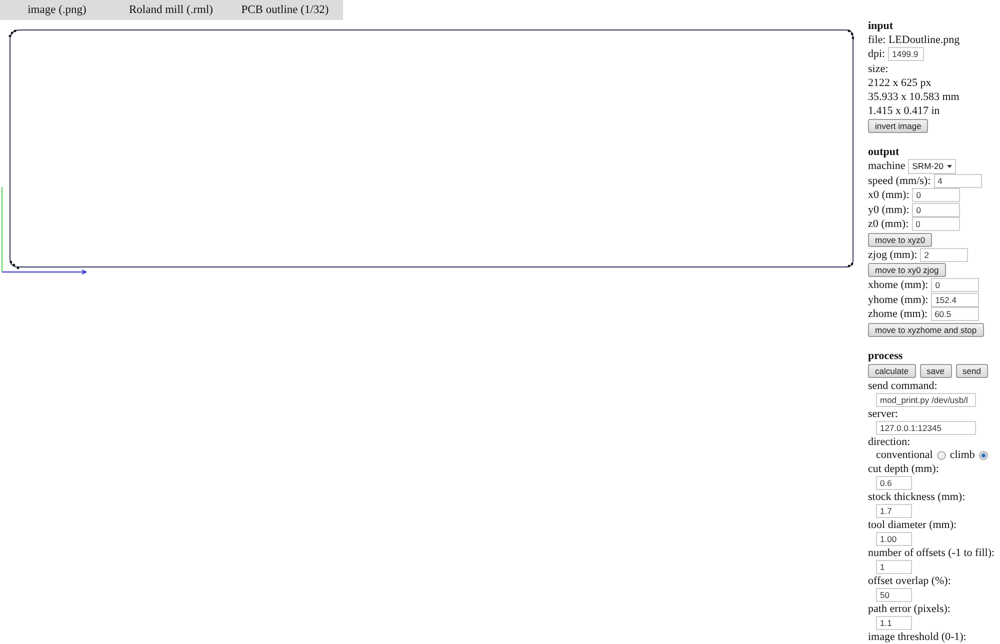 This screenshot has width=1000, height=644. Describe the element at coordinates (907, 270) in the screenshot. I see `action-button: move to xy0 zjog` at that location.